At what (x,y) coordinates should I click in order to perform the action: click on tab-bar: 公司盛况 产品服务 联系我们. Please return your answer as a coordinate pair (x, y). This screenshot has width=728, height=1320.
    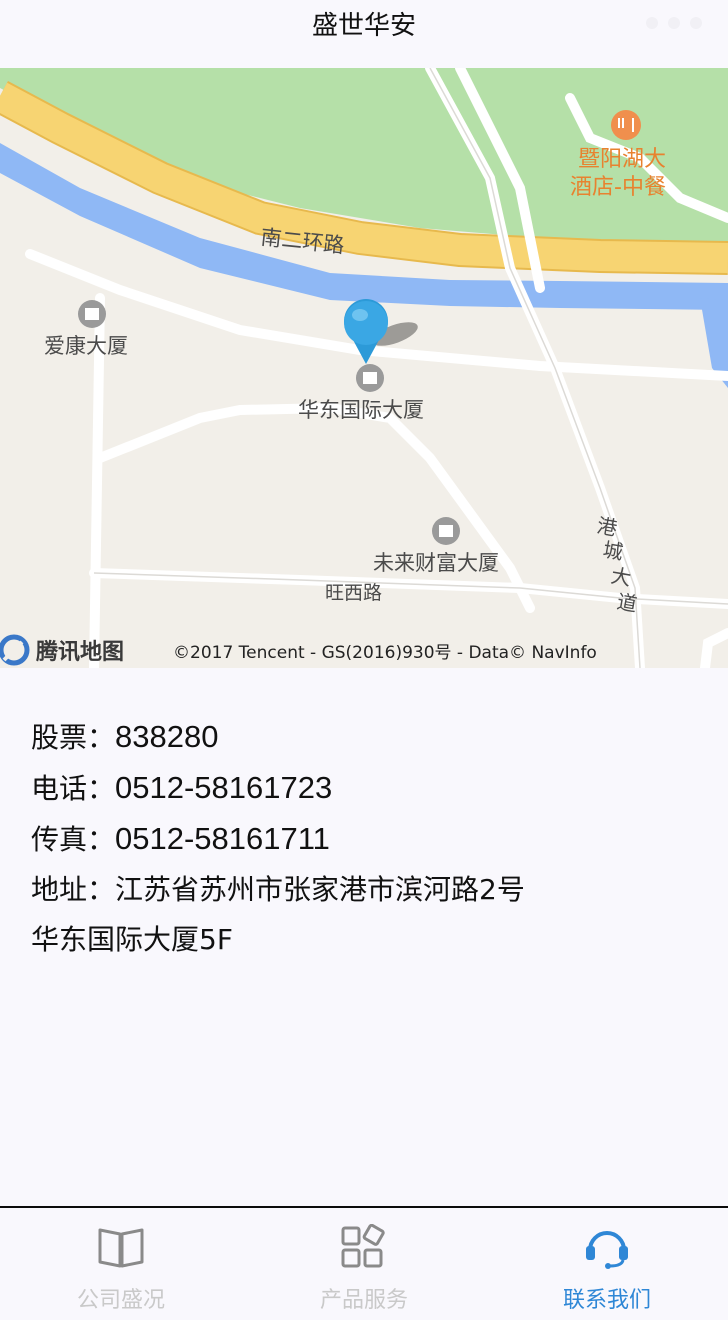
    Looking at the image, I should click on (364, 1263).